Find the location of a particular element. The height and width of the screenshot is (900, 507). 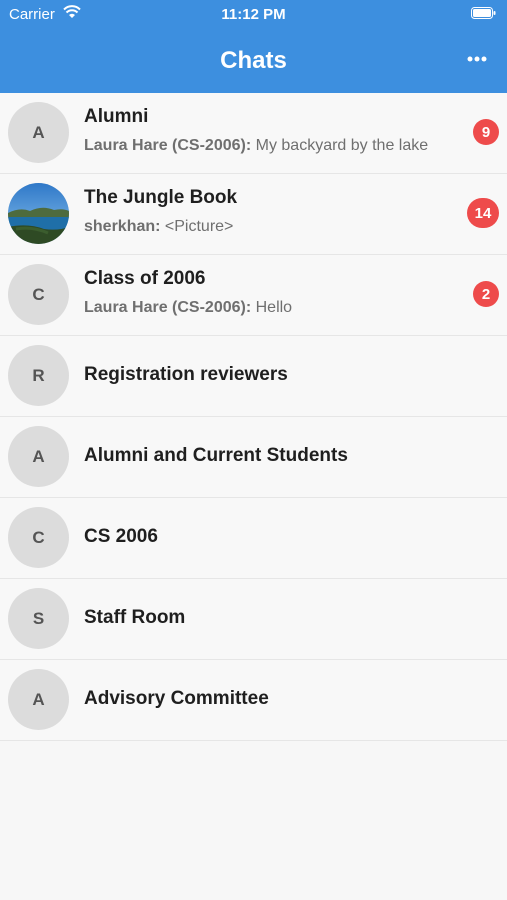

unread-badge: 14 is located at coordinates (483, 213).